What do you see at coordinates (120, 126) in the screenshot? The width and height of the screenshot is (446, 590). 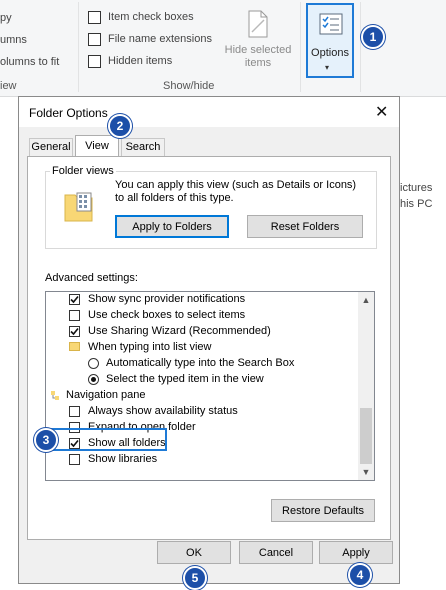 I see `callout-badge-2: 2` at bounding box center [120, 126].